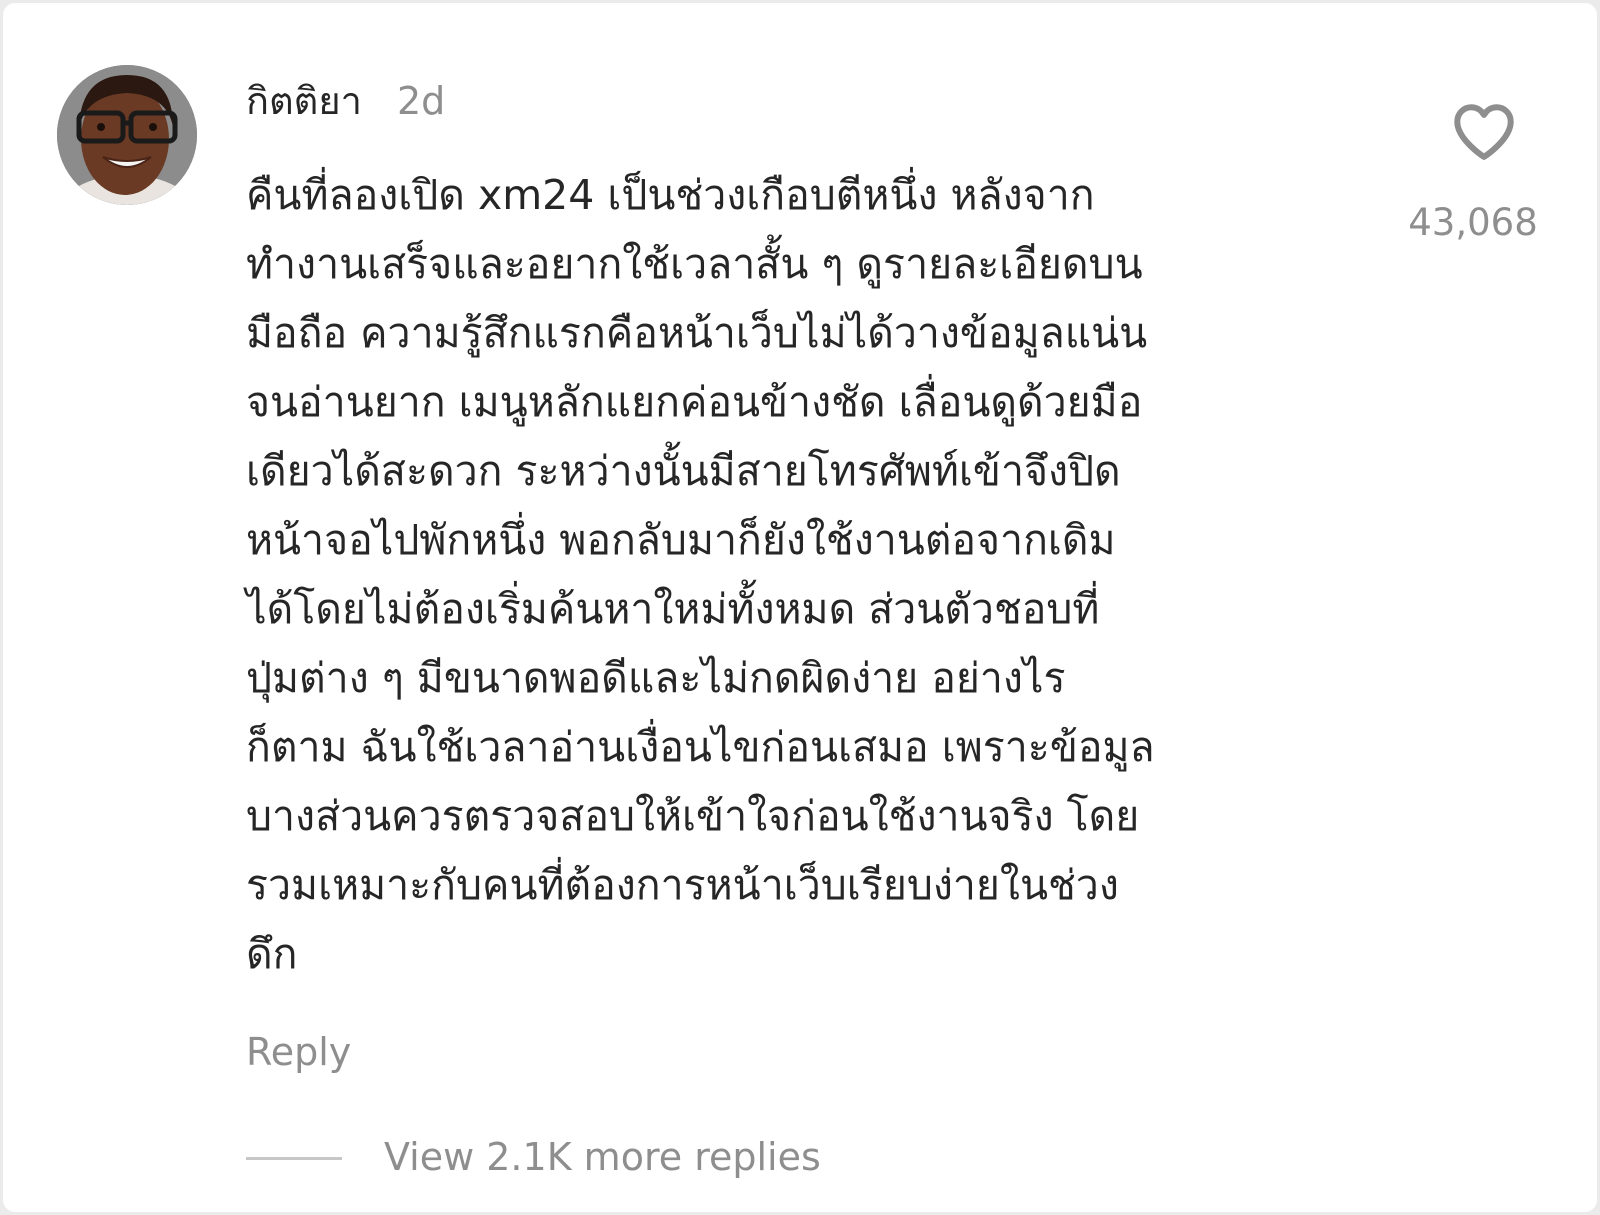 The image size is (1600, 1215). I want to click on comment-timestamp: 2d, so click(421, 101).